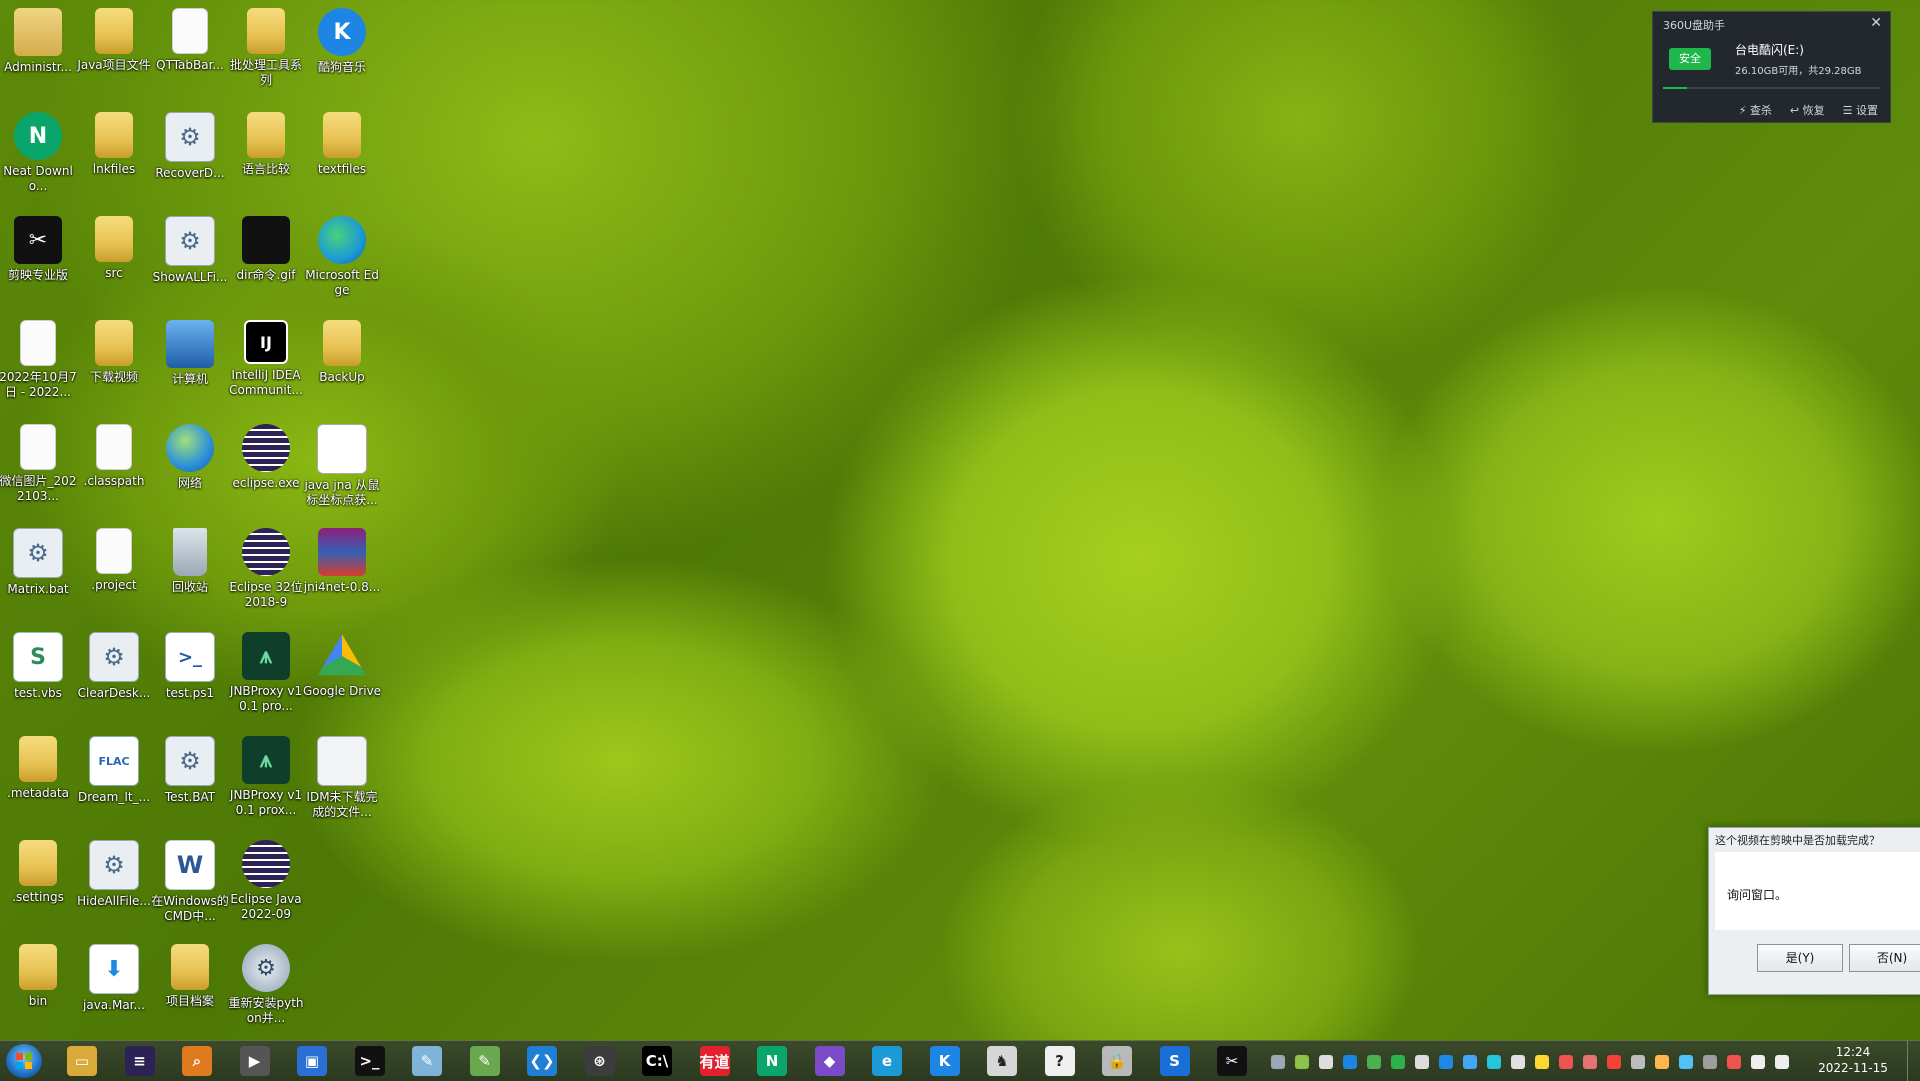 This screenshot has height=1081, width=1920. What do you see at coordinates (114, 265) in the screenshot?
I see `desktop-icon: src` at bounding box center [114, 265].